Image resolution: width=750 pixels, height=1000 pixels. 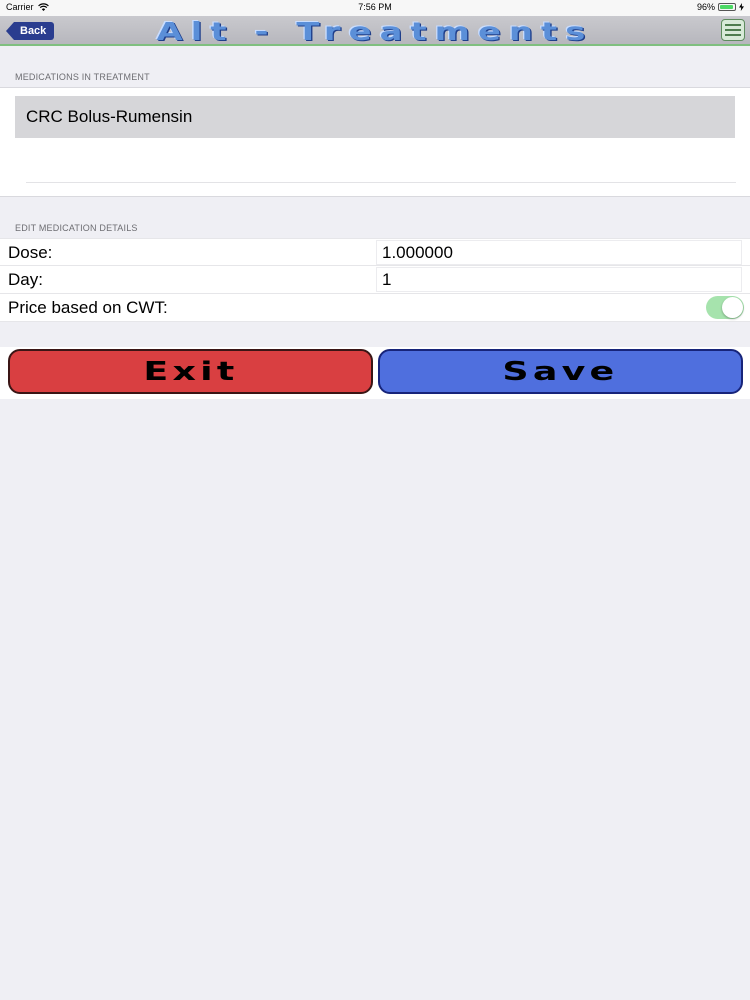 I want to click on medications-list: CRC Bolus-Rumensin, so click(x=375, y=142).